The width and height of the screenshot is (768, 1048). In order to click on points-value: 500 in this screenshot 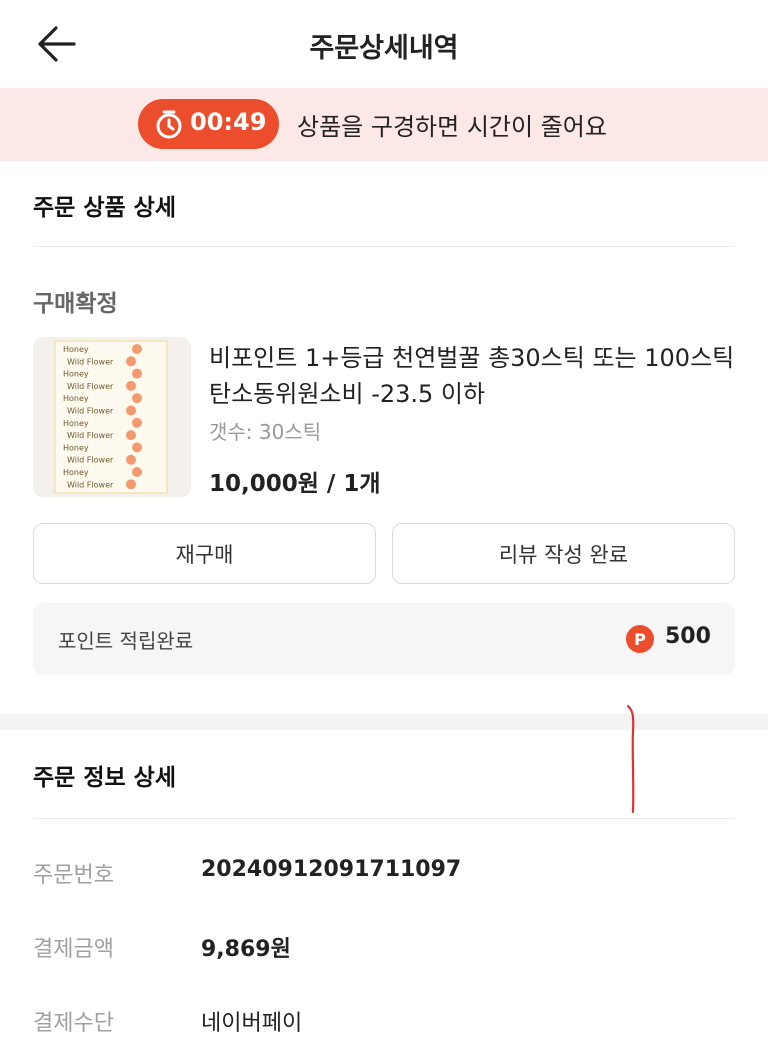, I will do `click(688, 636)`.